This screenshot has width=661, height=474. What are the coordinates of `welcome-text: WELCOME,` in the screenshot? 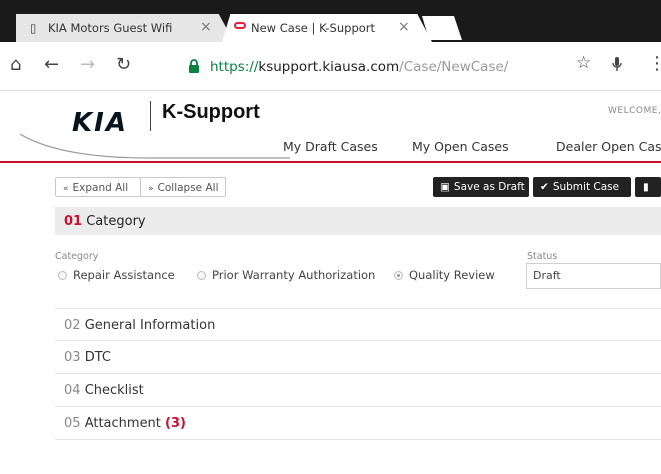 It's located at (634, 111).